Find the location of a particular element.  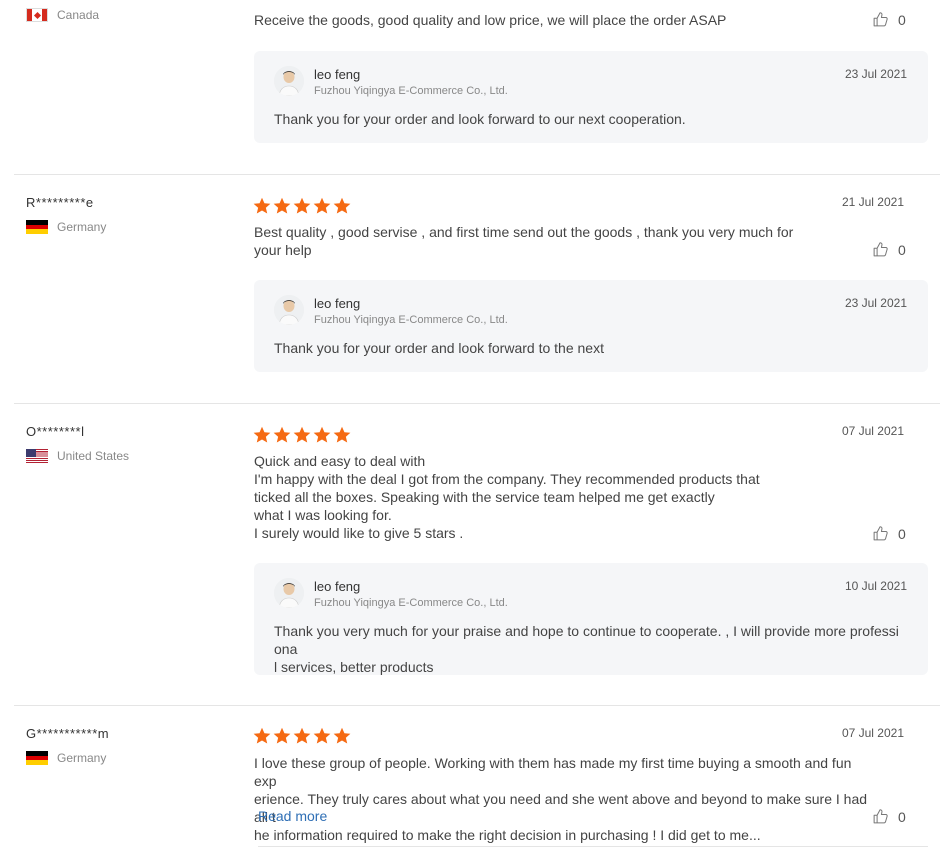

reviewer-name: O********l is located at coordinates (55, 431).